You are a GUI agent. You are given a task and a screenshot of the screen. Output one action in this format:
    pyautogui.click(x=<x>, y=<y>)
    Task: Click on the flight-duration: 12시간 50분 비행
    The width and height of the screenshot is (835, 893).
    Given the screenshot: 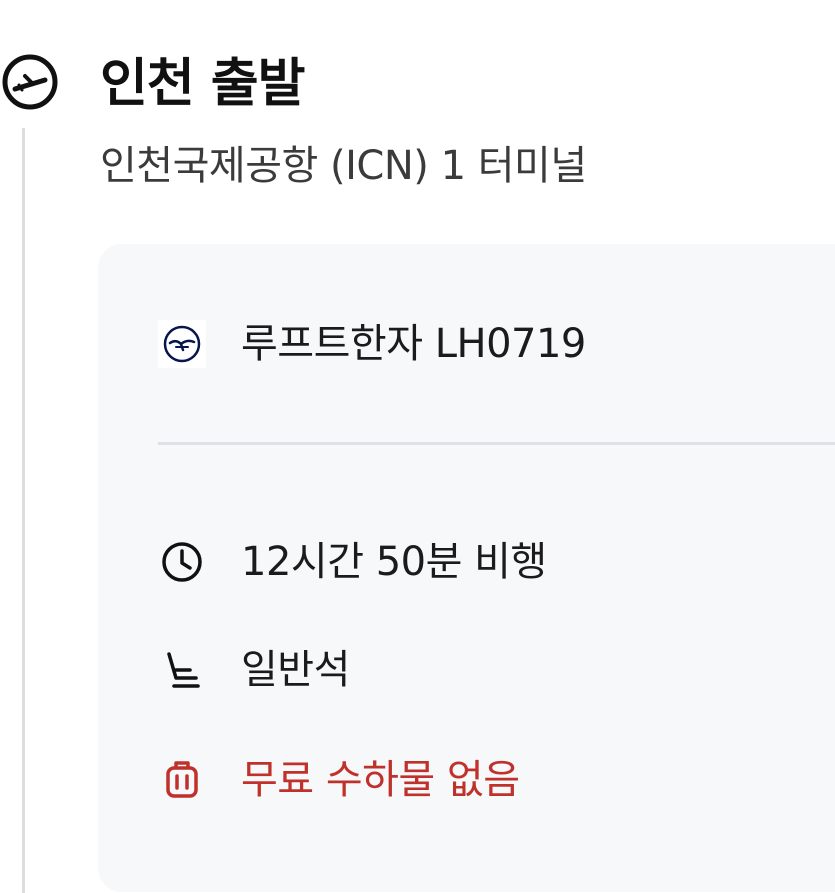 What is the action you would take?
    pyautogui.click(x=394, y=562)
    